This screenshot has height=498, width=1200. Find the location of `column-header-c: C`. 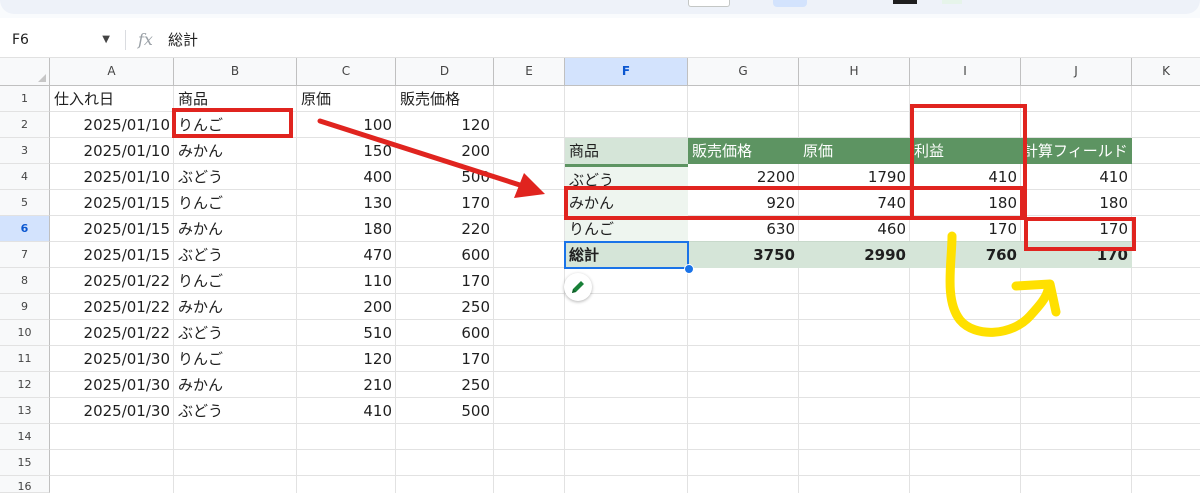

column-header-c: C is located at coordinates (346, 72).